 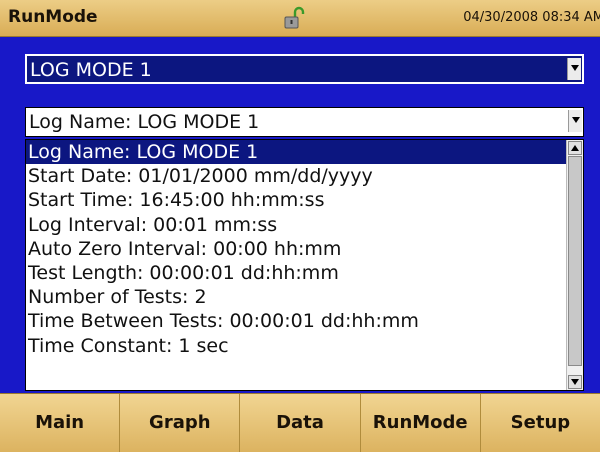 I want to click on log-mode-dropdown: LOG MODE 1, so click(x=304, y=69).